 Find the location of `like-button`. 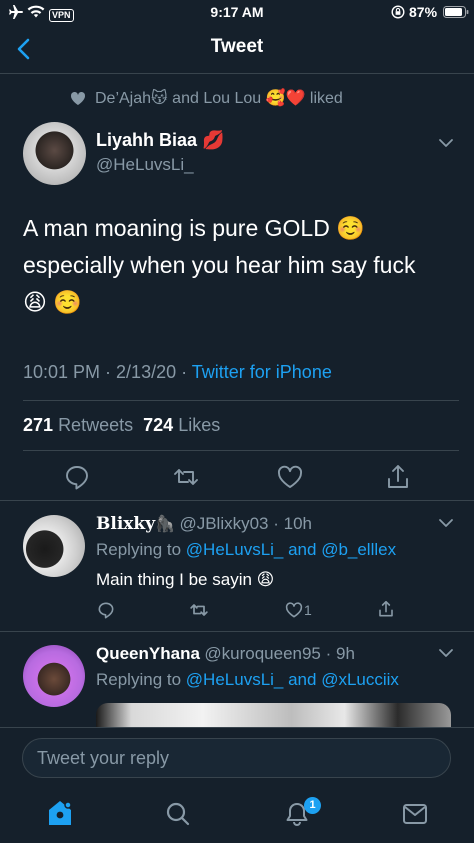

like-button is located at coordinates (290, 477).